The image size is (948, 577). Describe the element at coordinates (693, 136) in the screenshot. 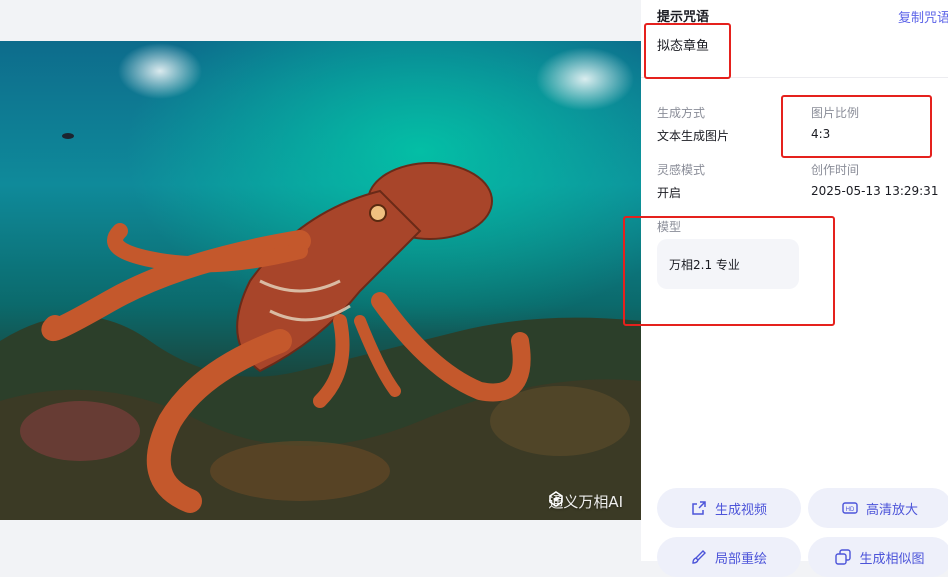

I see `meta-value: 文本生成图片` at that location.